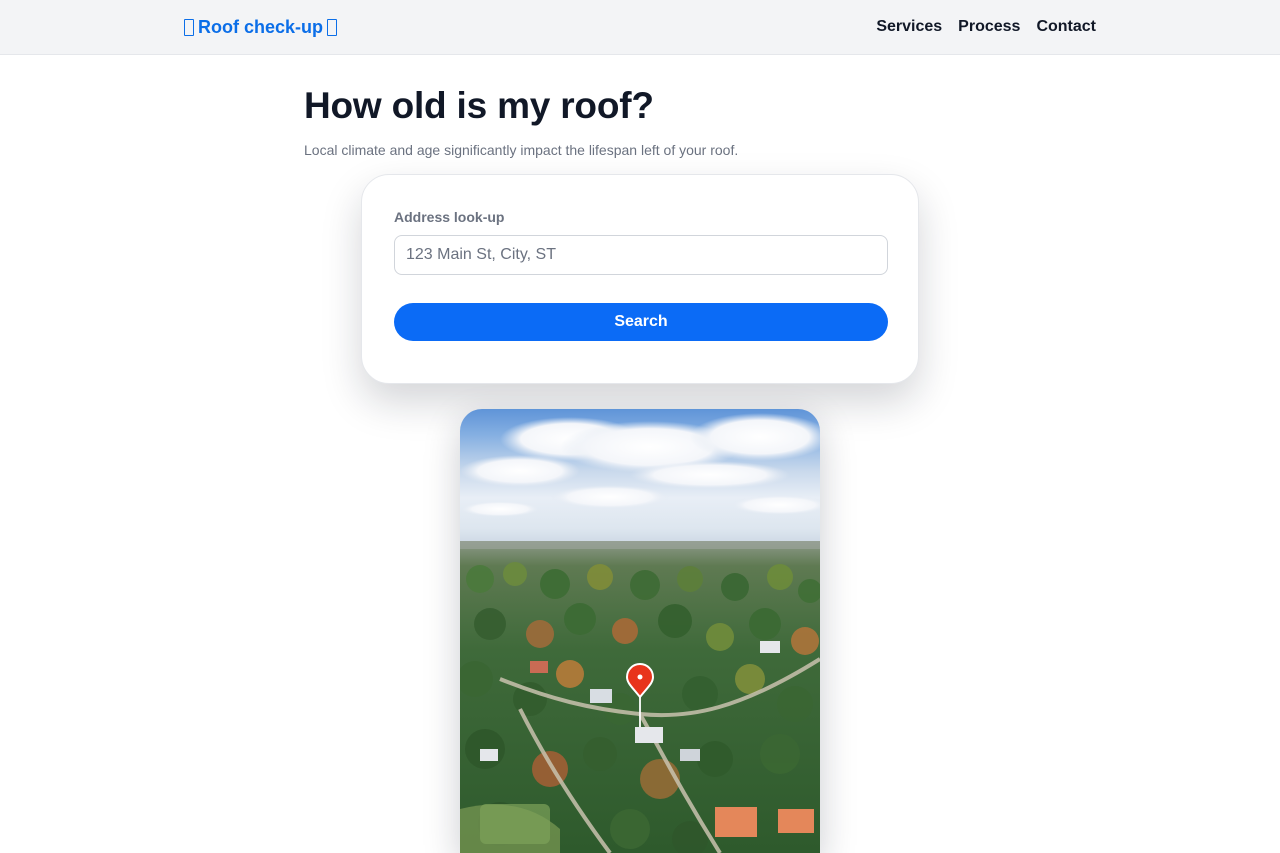  What do you see at coordinates (641, 322) in the screenshot?
I see `search-button: Search` at bounding box center [641, 322].